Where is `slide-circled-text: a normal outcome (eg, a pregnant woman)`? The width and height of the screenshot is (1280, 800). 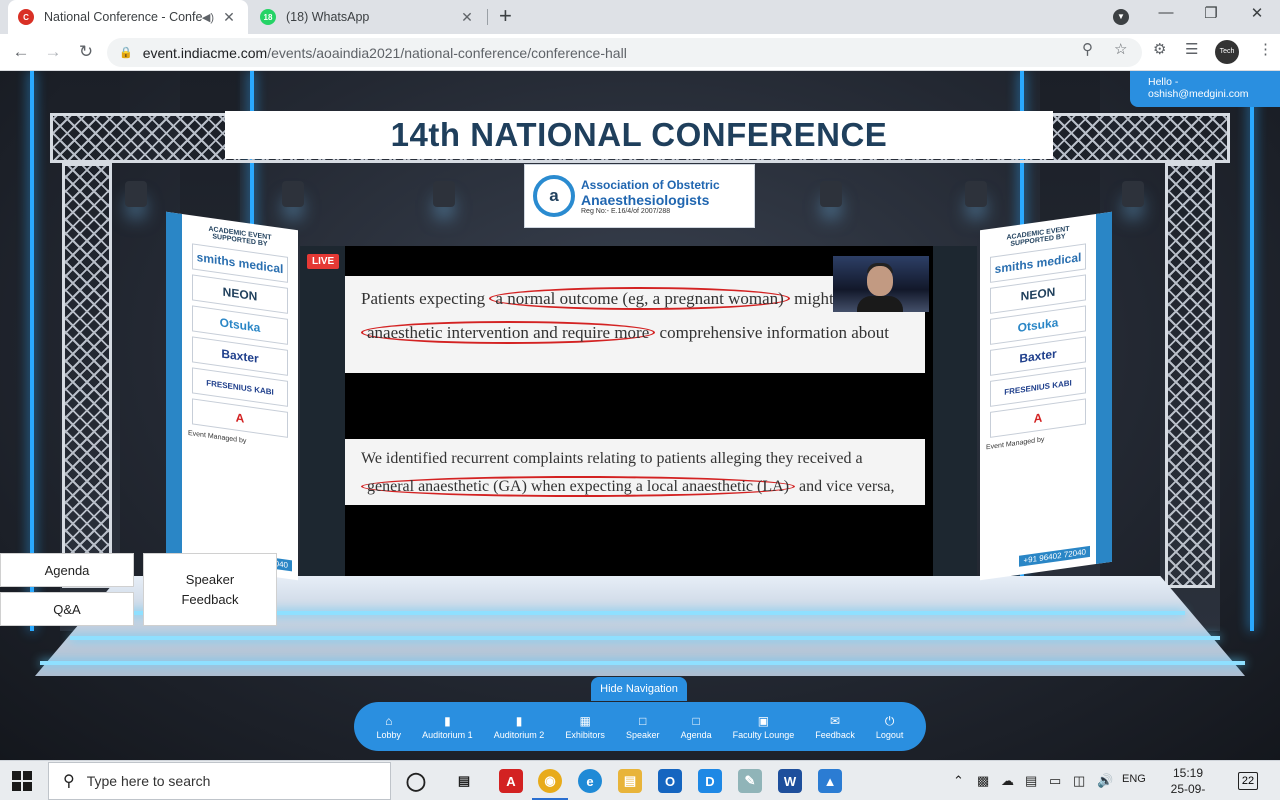
slide-circled-text: a normal outcome (eg, a pregnant woman) is located at coordinates (639, 298).